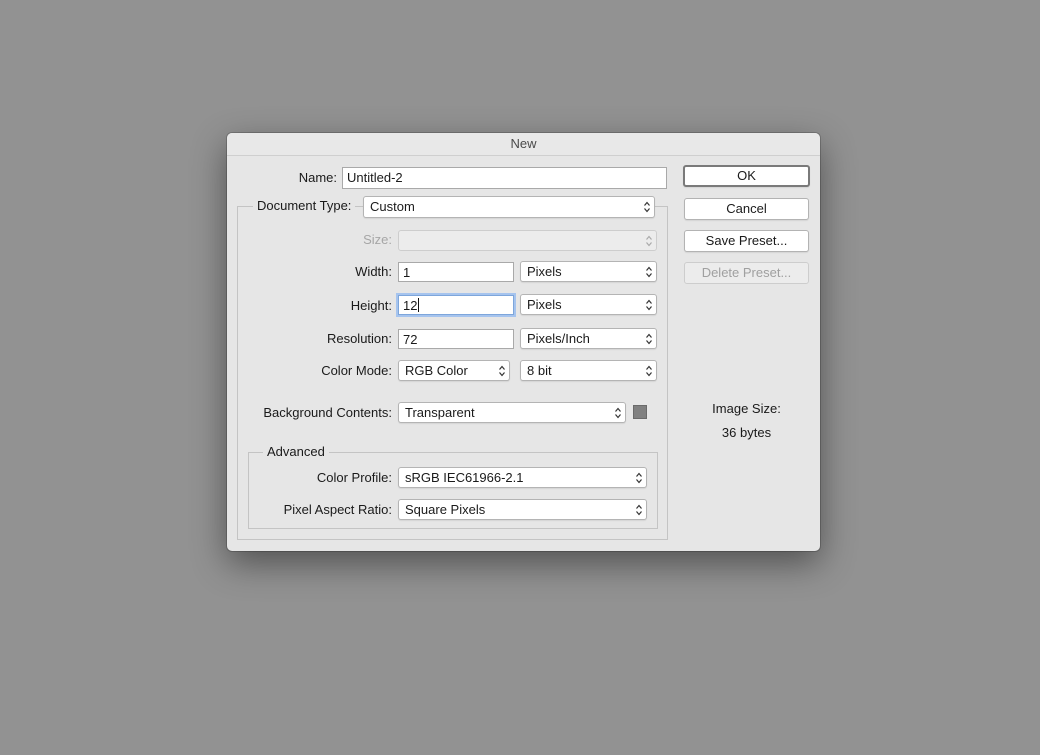  Describe the element at coordinates (436, 370) in the screenshot. I see `color-mode-value: RGB Color` at that location.